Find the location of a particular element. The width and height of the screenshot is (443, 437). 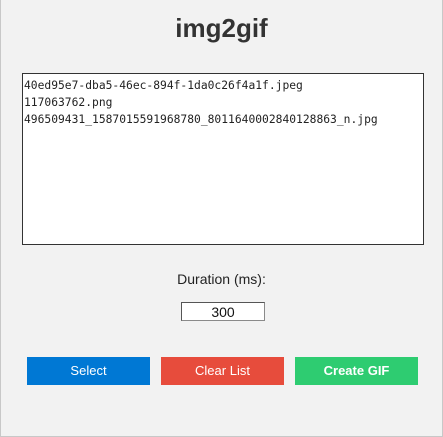

select-button: Select is located at coordinates (88, 371).